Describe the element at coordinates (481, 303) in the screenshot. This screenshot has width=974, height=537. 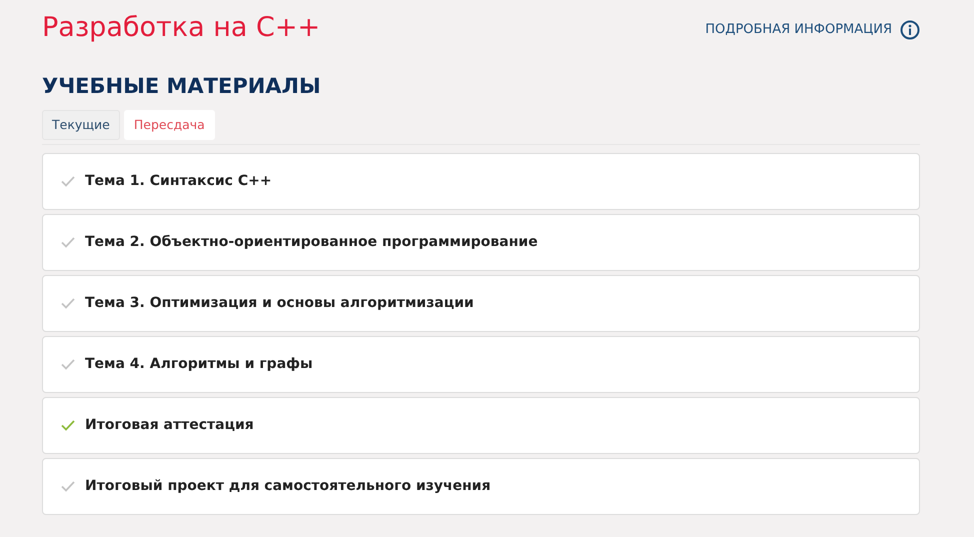
I see `topic-row: Тема 3. Оптимизация и основы алгоритмизации` at that location.